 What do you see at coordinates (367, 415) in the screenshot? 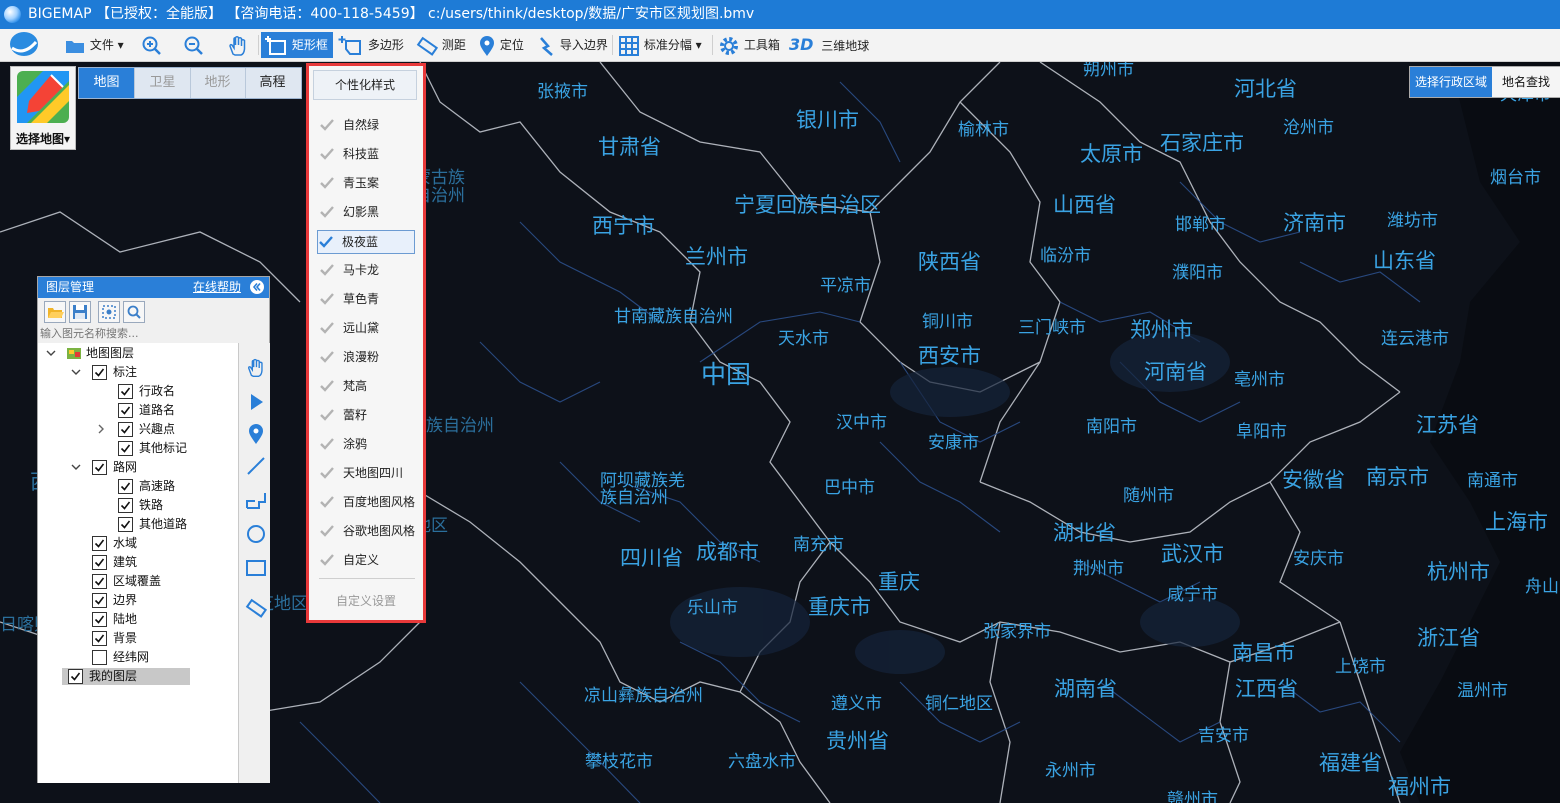
I see `style-option: 蕾籽` at bounding box center [367, 415].